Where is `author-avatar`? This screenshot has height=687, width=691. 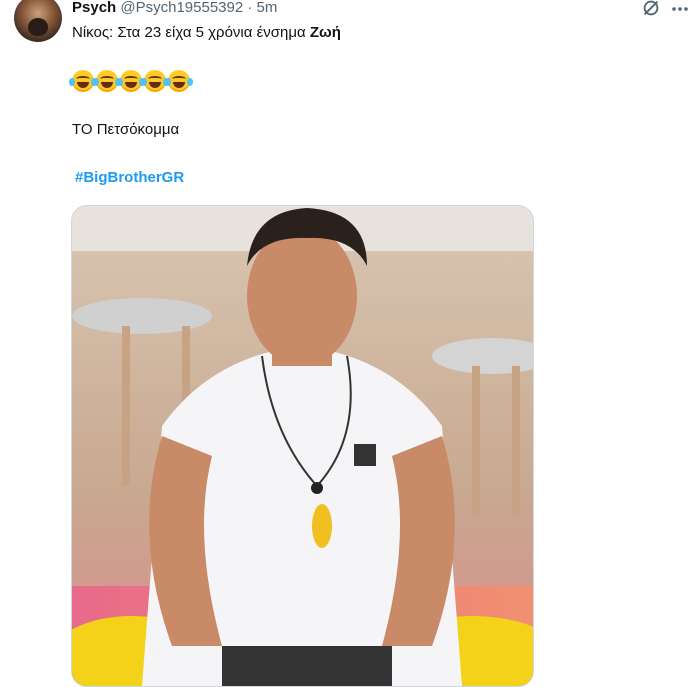 author-avatar is located at coordinates (38, 21).